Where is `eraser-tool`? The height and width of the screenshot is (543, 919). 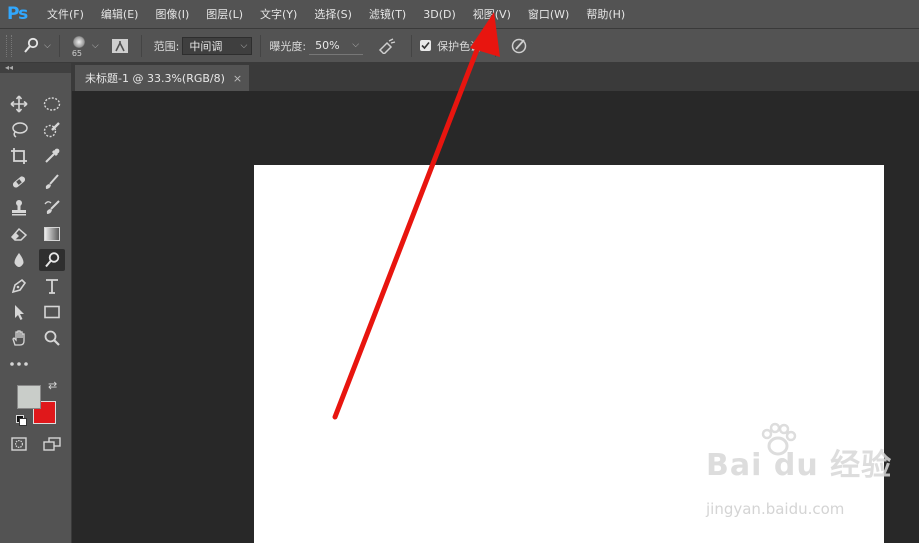
eraser-tool is located at coordinates (19, 234).